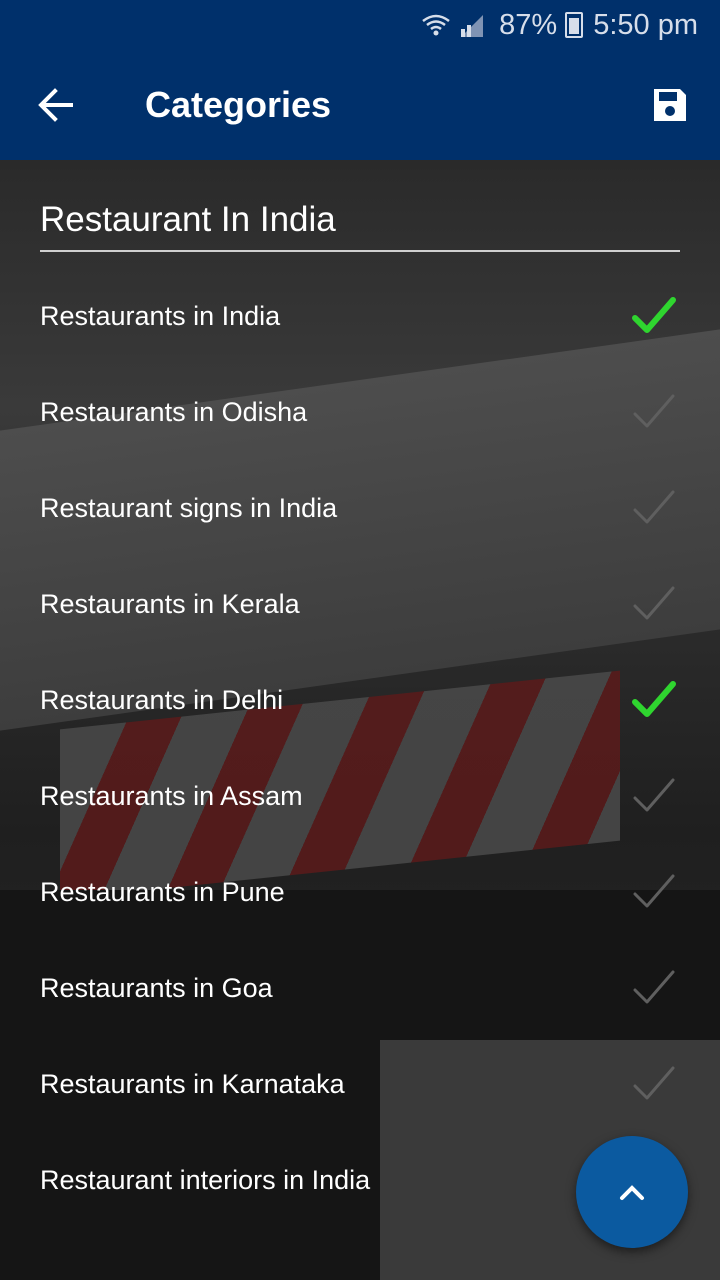 The height and width of the screenshot is (1280, 720). Describe the element at coordinates (360, 604) in the screenshot. I see `list-item: Restaurants in Kerala` at that location.